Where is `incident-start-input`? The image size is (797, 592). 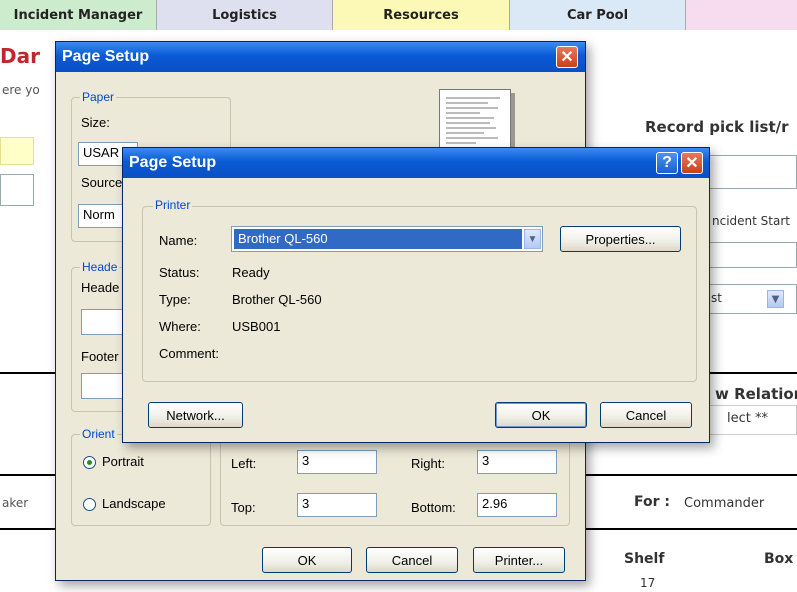 incident-start-input is located at coordinates (748, 255).